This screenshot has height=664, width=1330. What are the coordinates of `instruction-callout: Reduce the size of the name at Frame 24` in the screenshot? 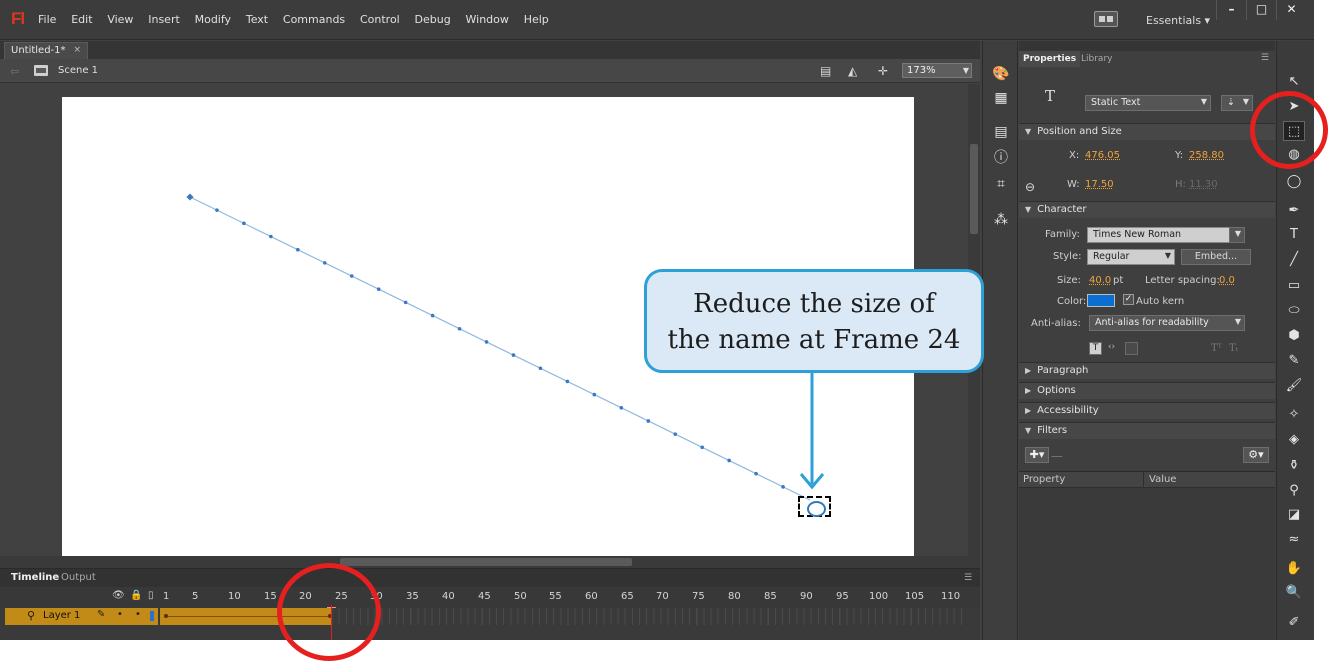 It's located at (814, 321).